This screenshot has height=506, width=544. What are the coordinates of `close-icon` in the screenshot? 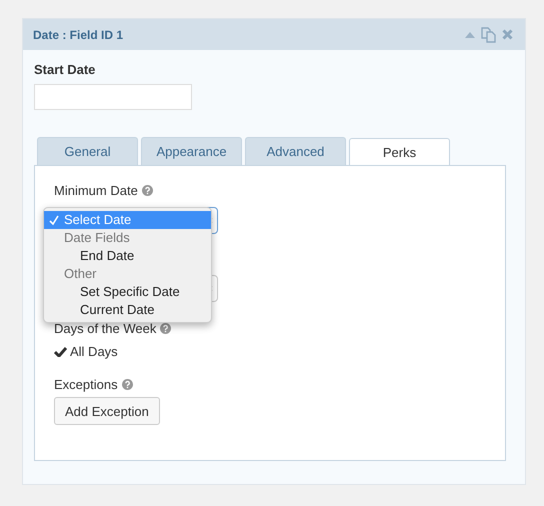 It's located at (507, 34).